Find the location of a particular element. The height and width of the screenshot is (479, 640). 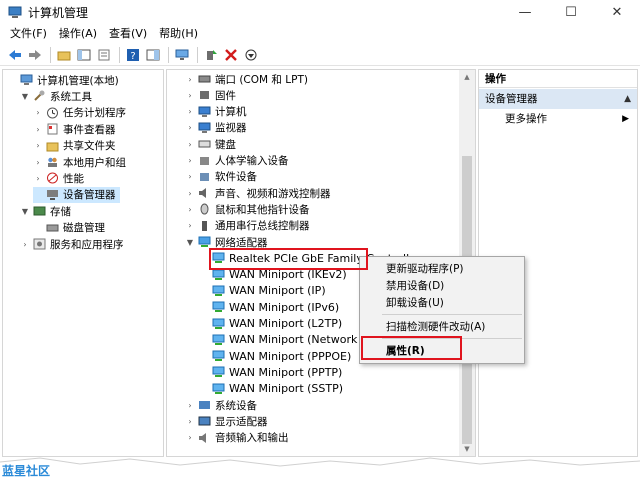

device-item: › 通用串行总线控制器 is located at coordinates (247, 226).